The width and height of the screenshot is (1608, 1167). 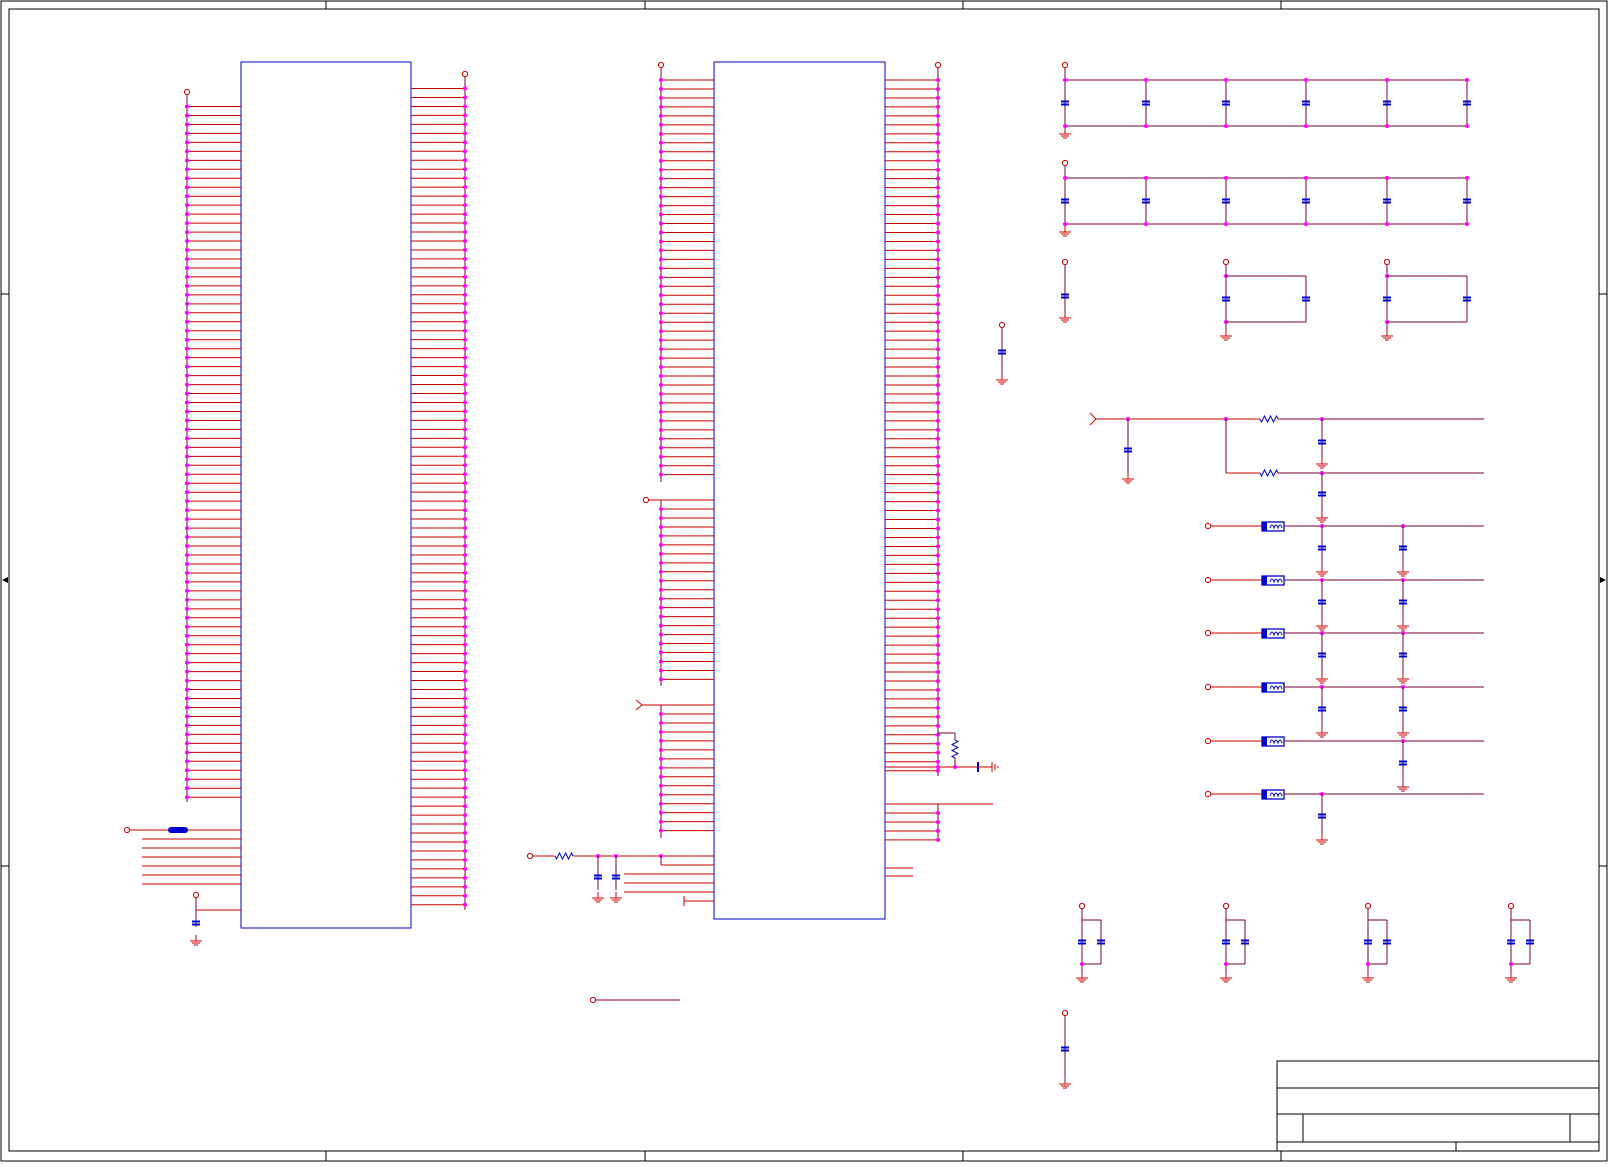 I want to click on ferrite-bead-mark, so click(x=1264, y=794).